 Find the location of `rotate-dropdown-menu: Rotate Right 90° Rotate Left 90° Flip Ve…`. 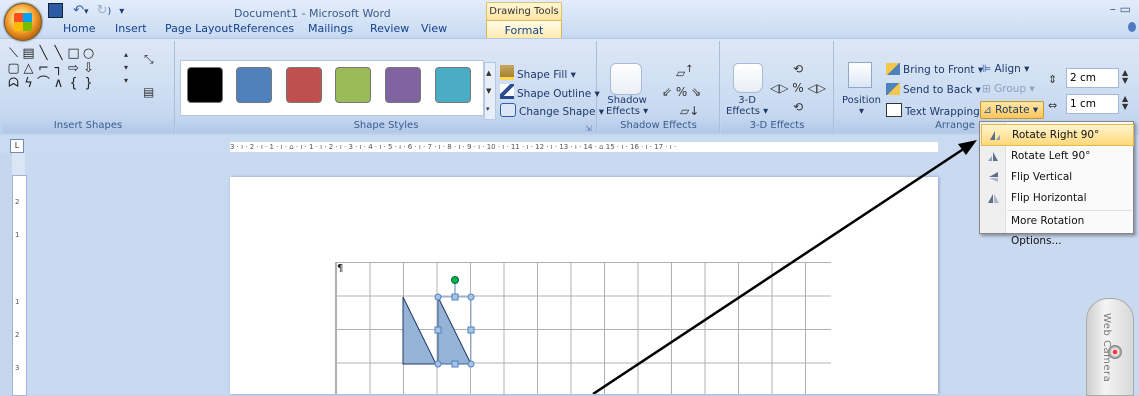

rotate-dropdown-menu: Rotate Right 90° Rotate Left 90° Flip Ve… is located at coordinates (1056, 184).